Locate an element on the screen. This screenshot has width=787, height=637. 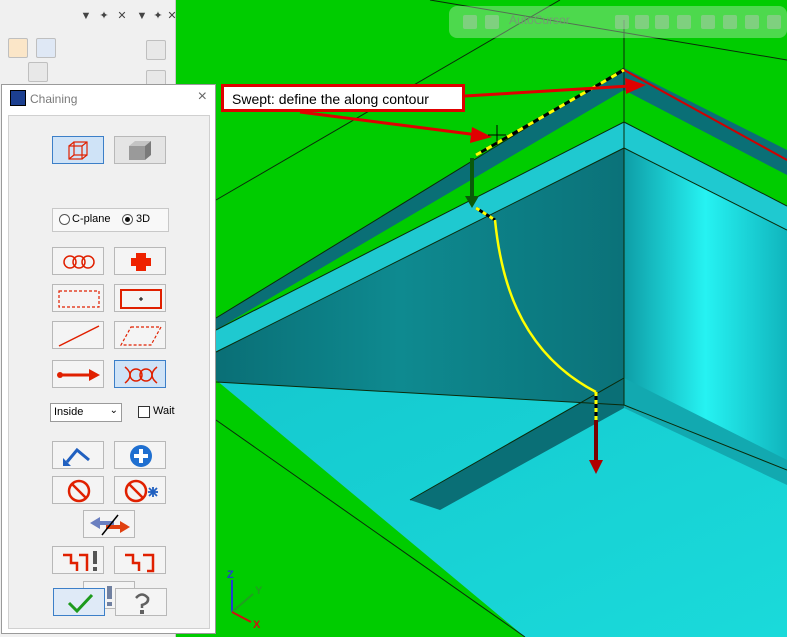
dialog-title-bar: Chaining × is located at coordinates (108, 99).